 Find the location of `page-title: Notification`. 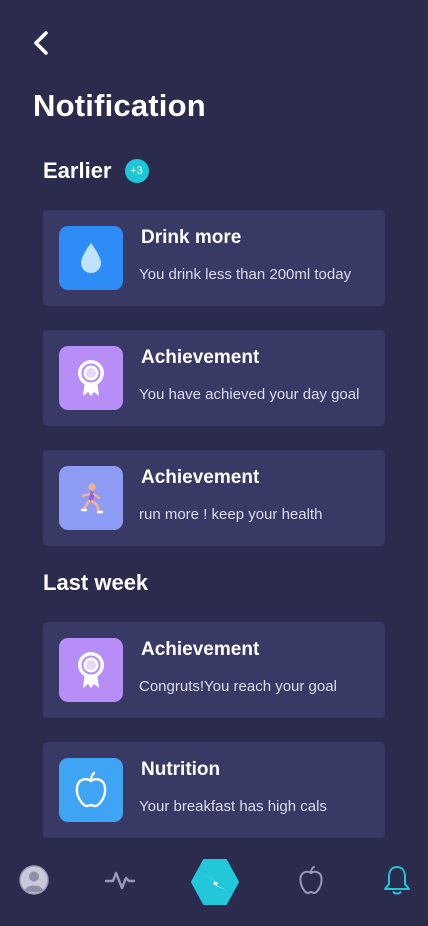

page-title: Notification is located at coordinates (119, 105).